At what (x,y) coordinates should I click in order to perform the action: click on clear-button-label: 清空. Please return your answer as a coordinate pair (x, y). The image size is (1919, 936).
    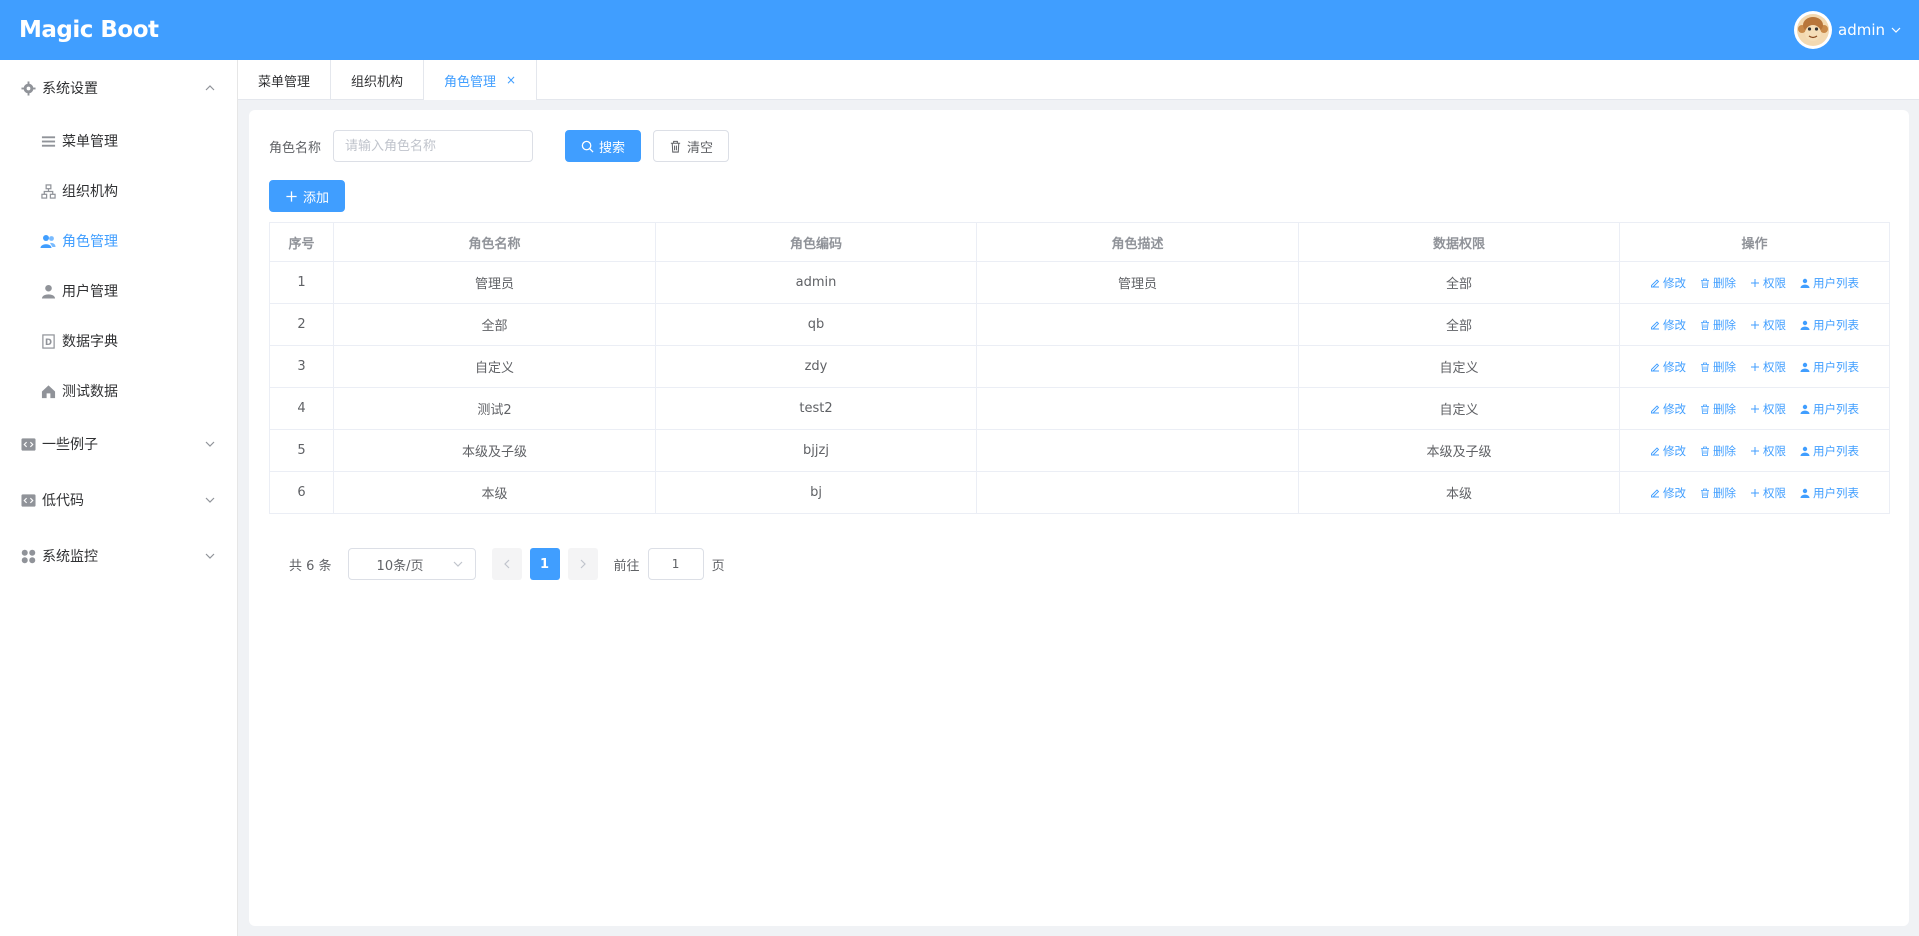
    Looking at the image, I should click on (700, 148).